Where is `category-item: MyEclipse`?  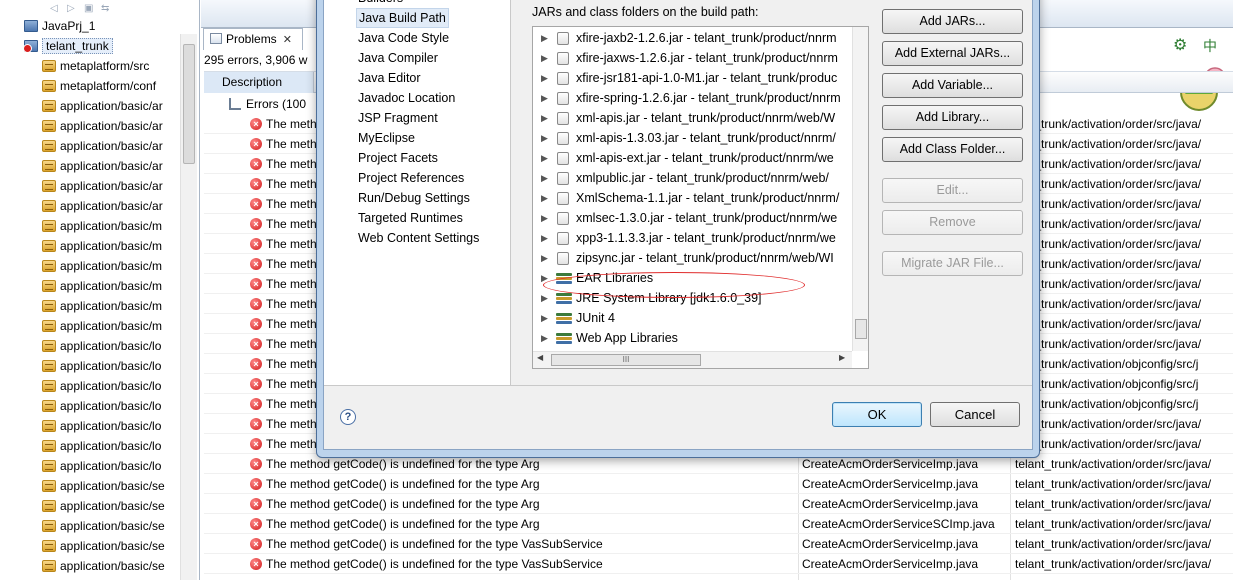 category-item: MyEclipse is located at coordinates (386, 138).